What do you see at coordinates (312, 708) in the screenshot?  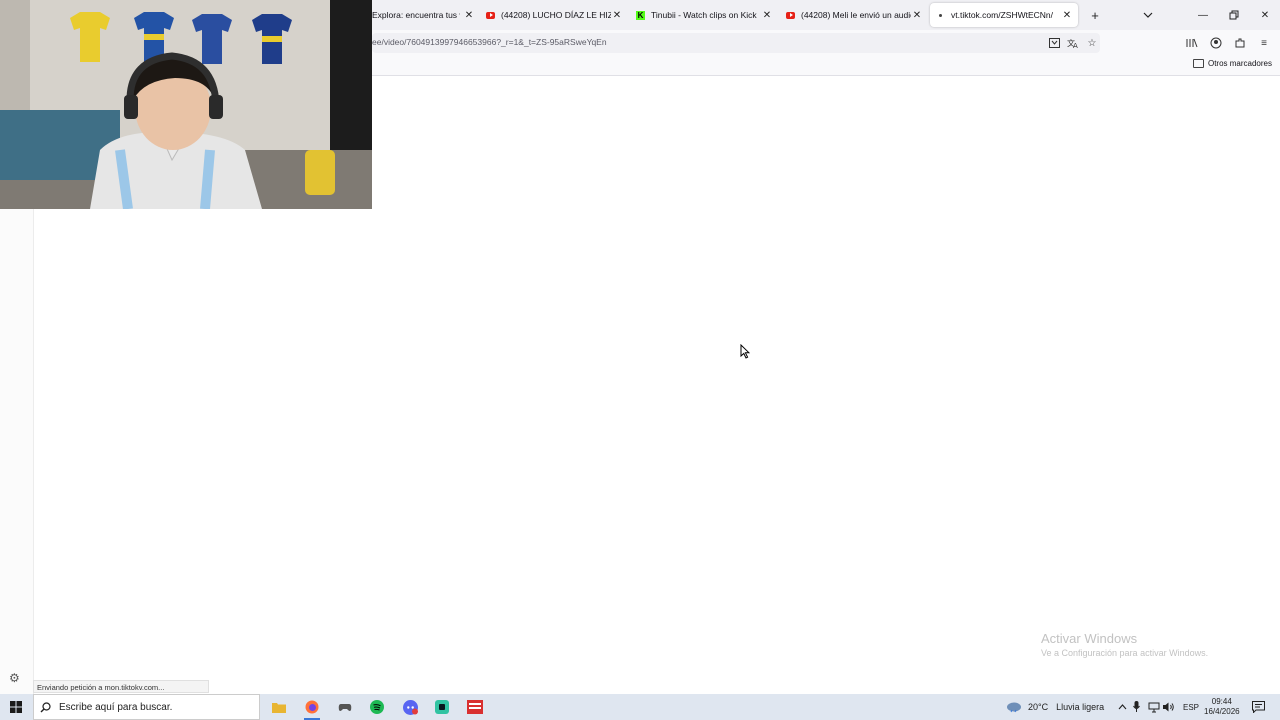 I see `firefox-icon` at bounding box center [312, 708].